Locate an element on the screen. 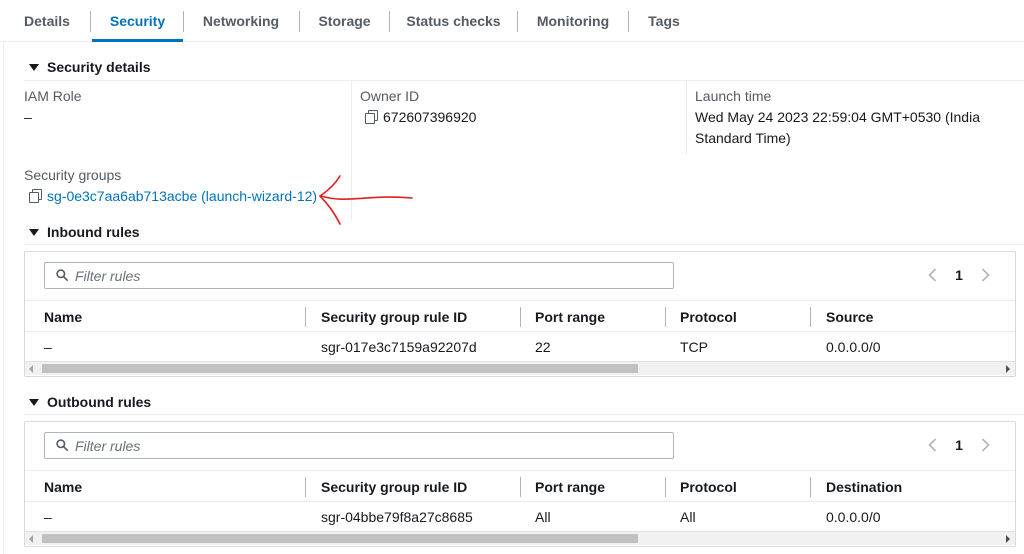 The height and width of the screenshot is (554, 1024). cell-rule-id: sgr-017e3c7159a92207d is located at coordinates (399, 347).